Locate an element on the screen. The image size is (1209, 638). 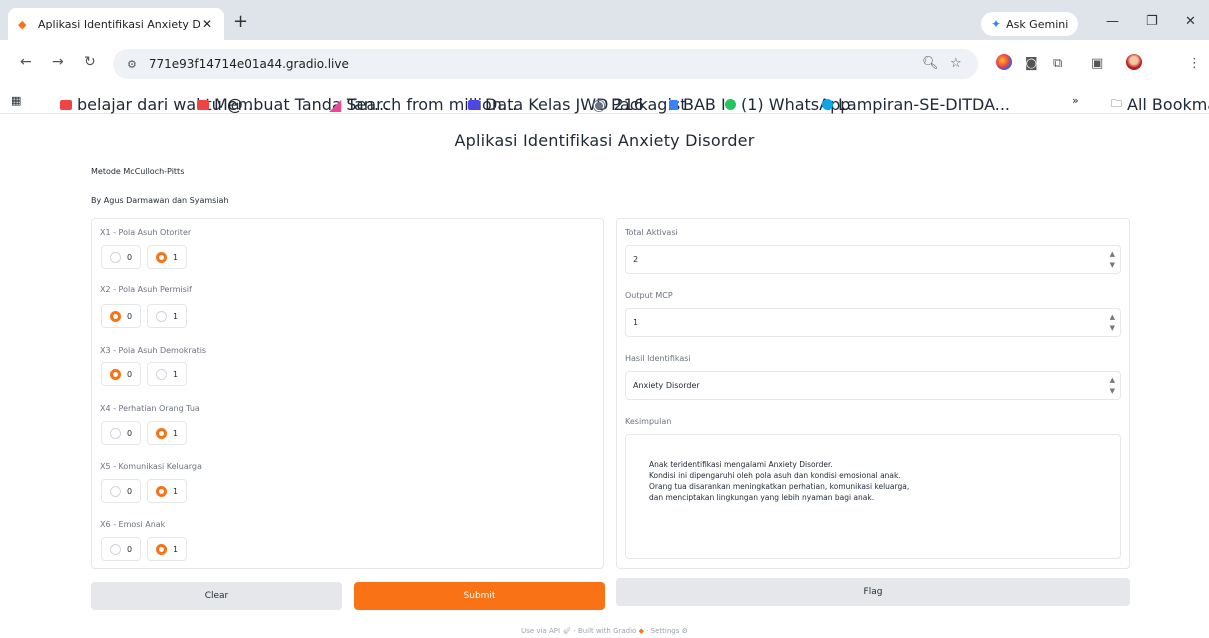
total-aktivasi-value: 2 is located at coordinates (636, 259).